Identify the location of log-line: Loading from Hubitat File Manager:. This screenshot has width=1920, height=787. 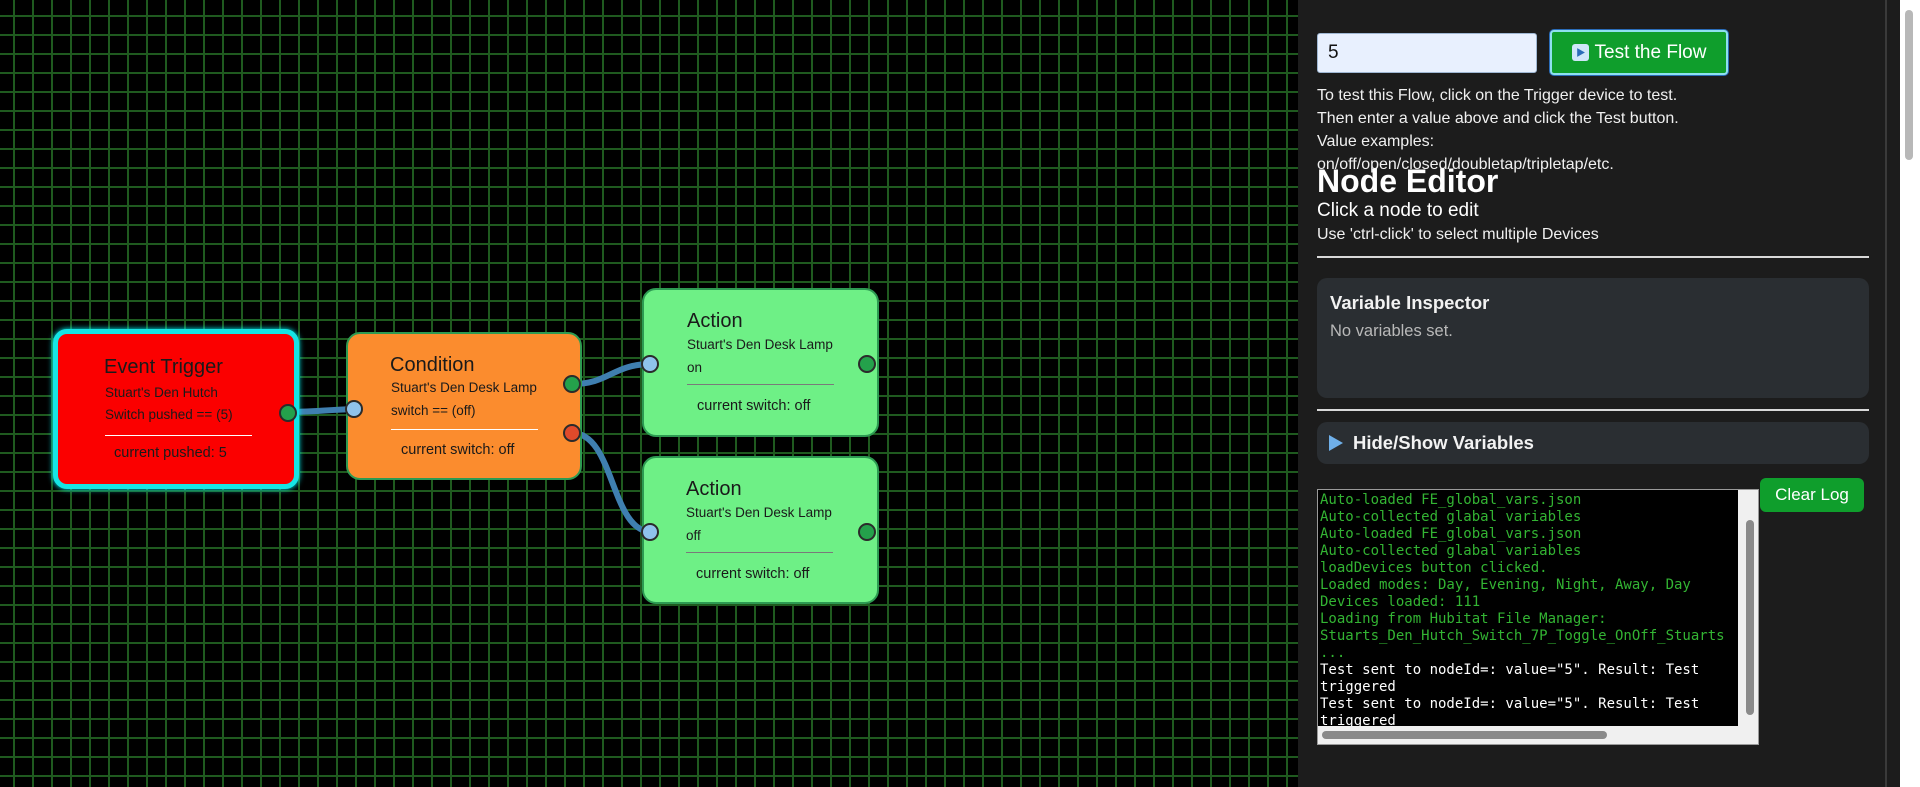
(1463, 619).